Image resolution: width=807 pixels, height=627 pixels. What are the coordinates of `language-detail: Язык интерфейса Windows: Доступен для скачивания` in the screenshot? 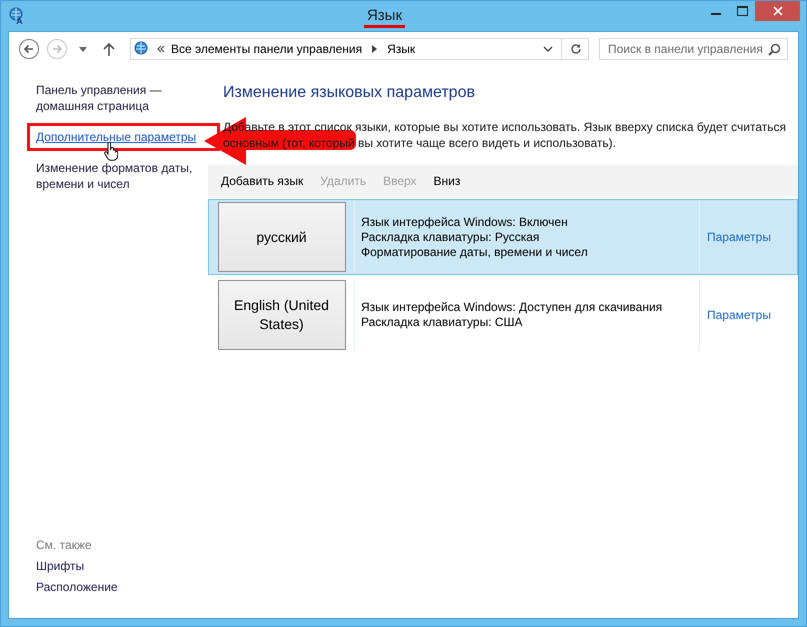 It's located at (512, 307).